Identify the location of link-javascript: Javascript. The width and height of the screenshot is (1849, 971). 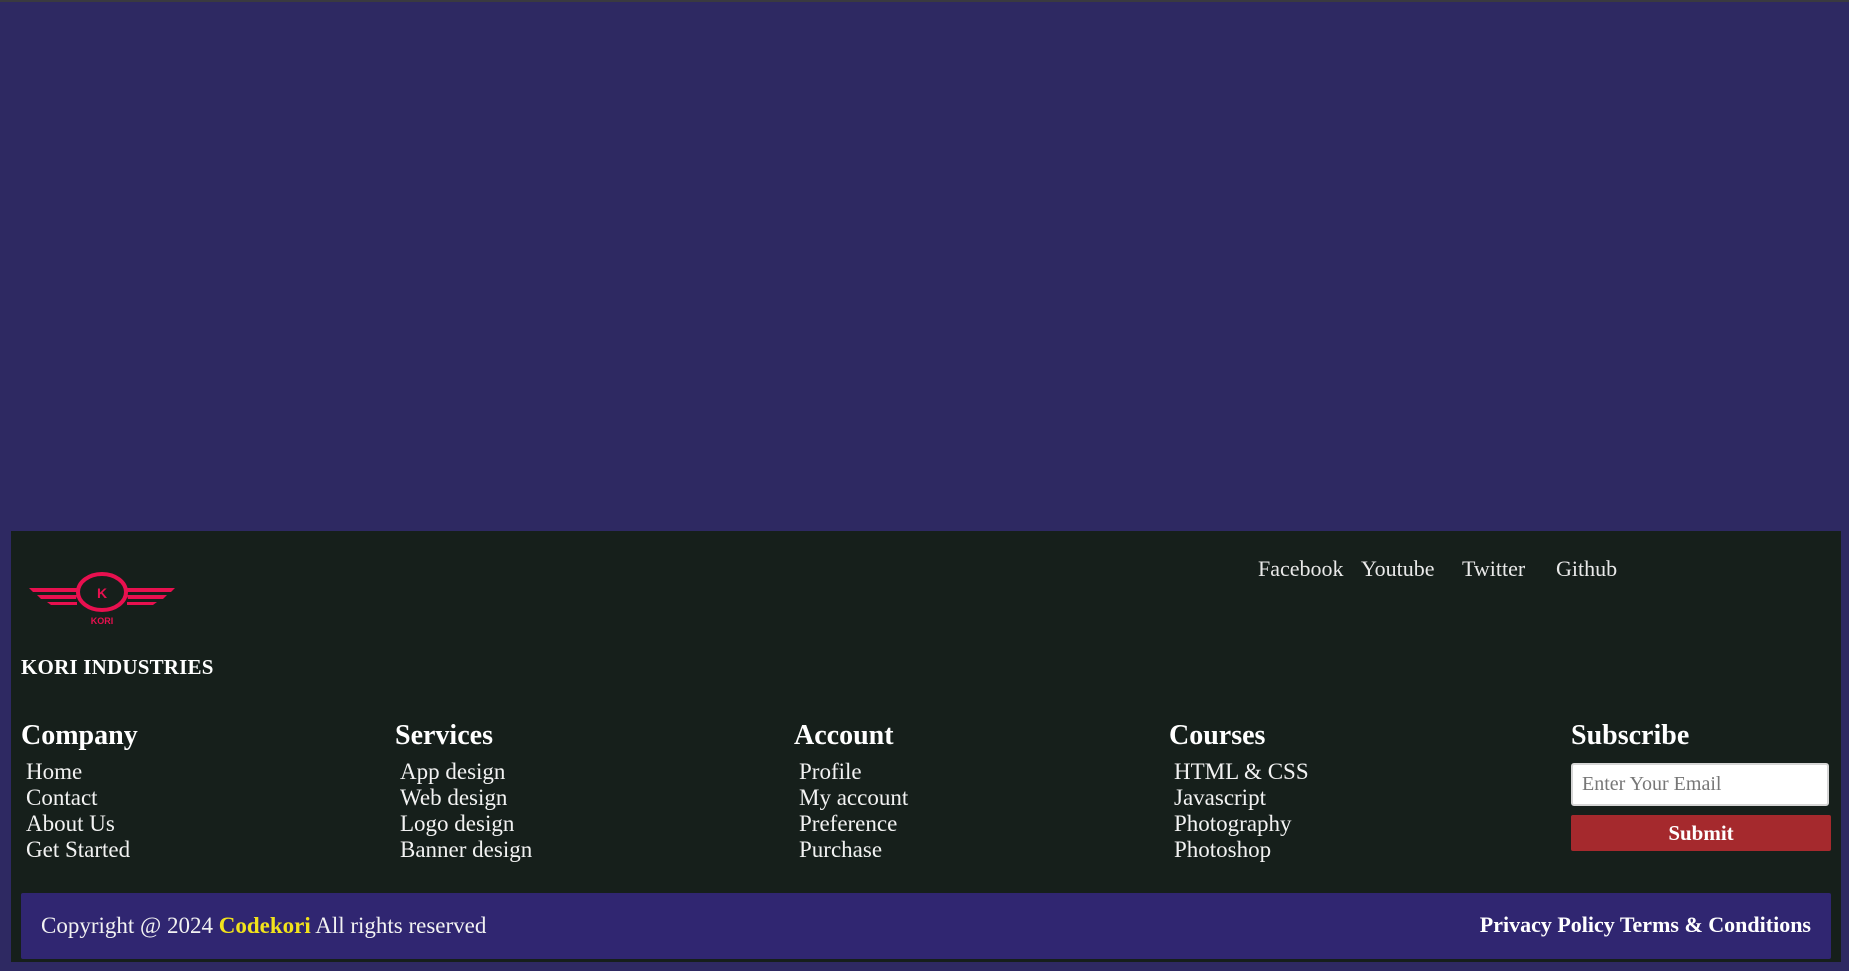
(1241, 798).